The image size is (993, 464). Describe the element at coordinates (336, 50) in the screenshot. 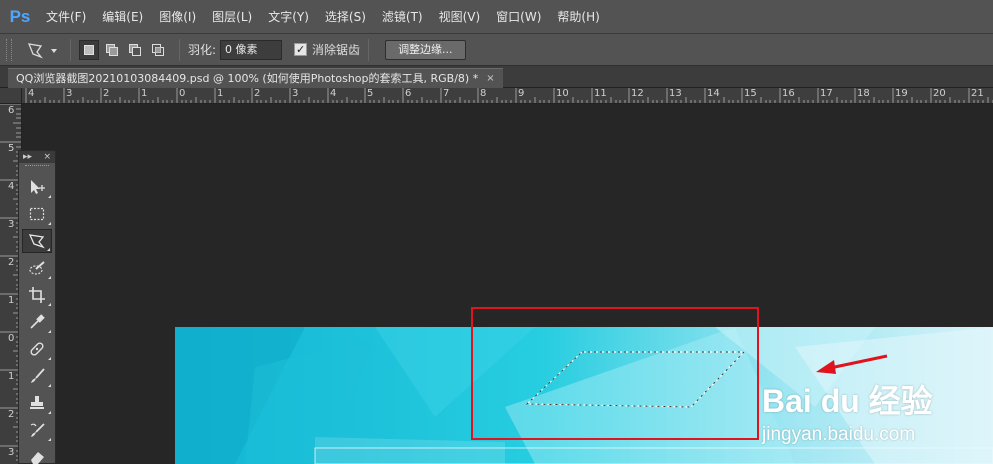

I see `antialias-label: 消除锯齿` at that location.